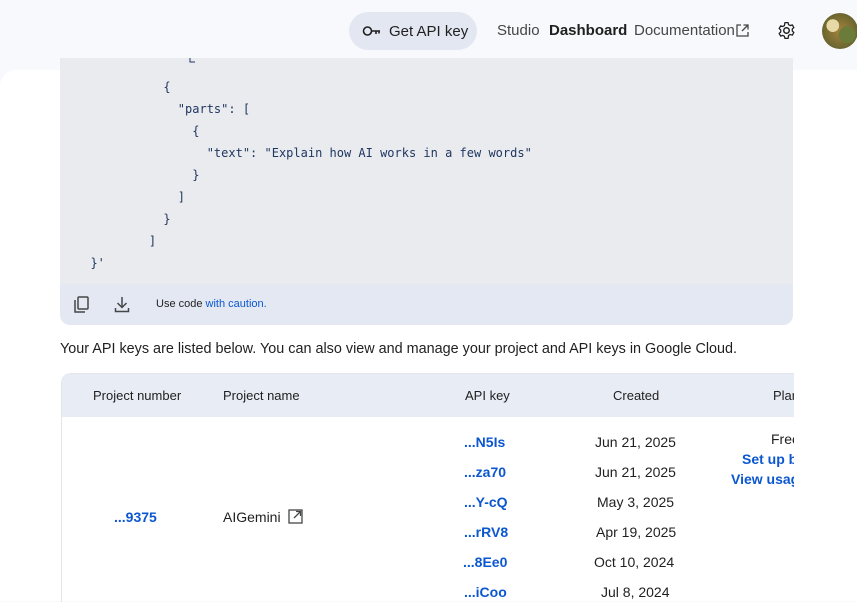  I want to click on api-key-link: ...za70, so click(485, 472).